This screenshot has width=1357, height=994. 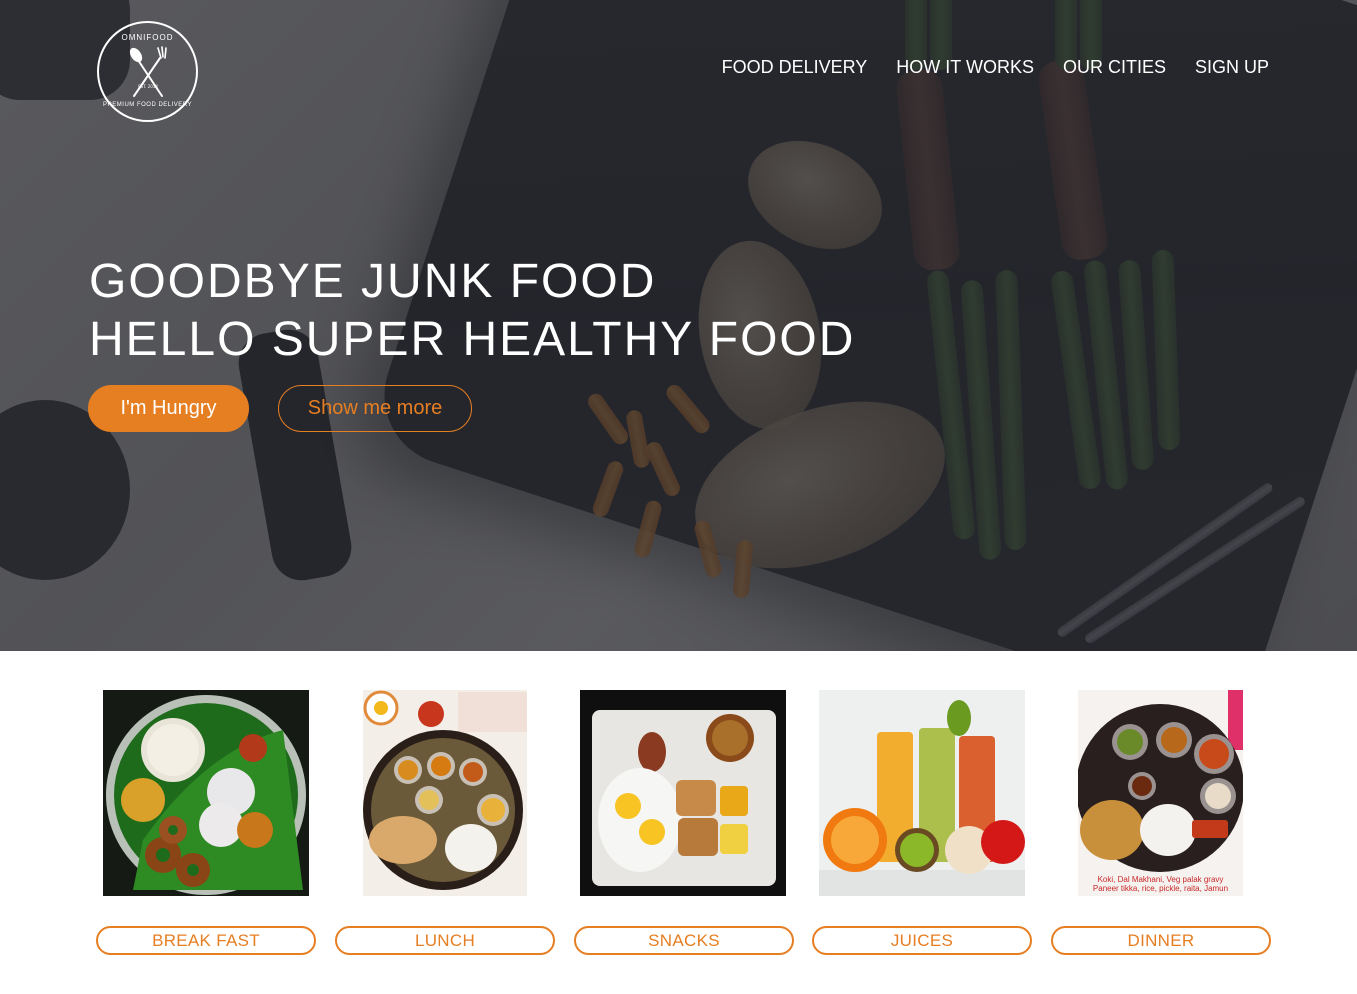 I want to click on logo-brand-text: OMNIFOOD, so click(x=147, y=37).